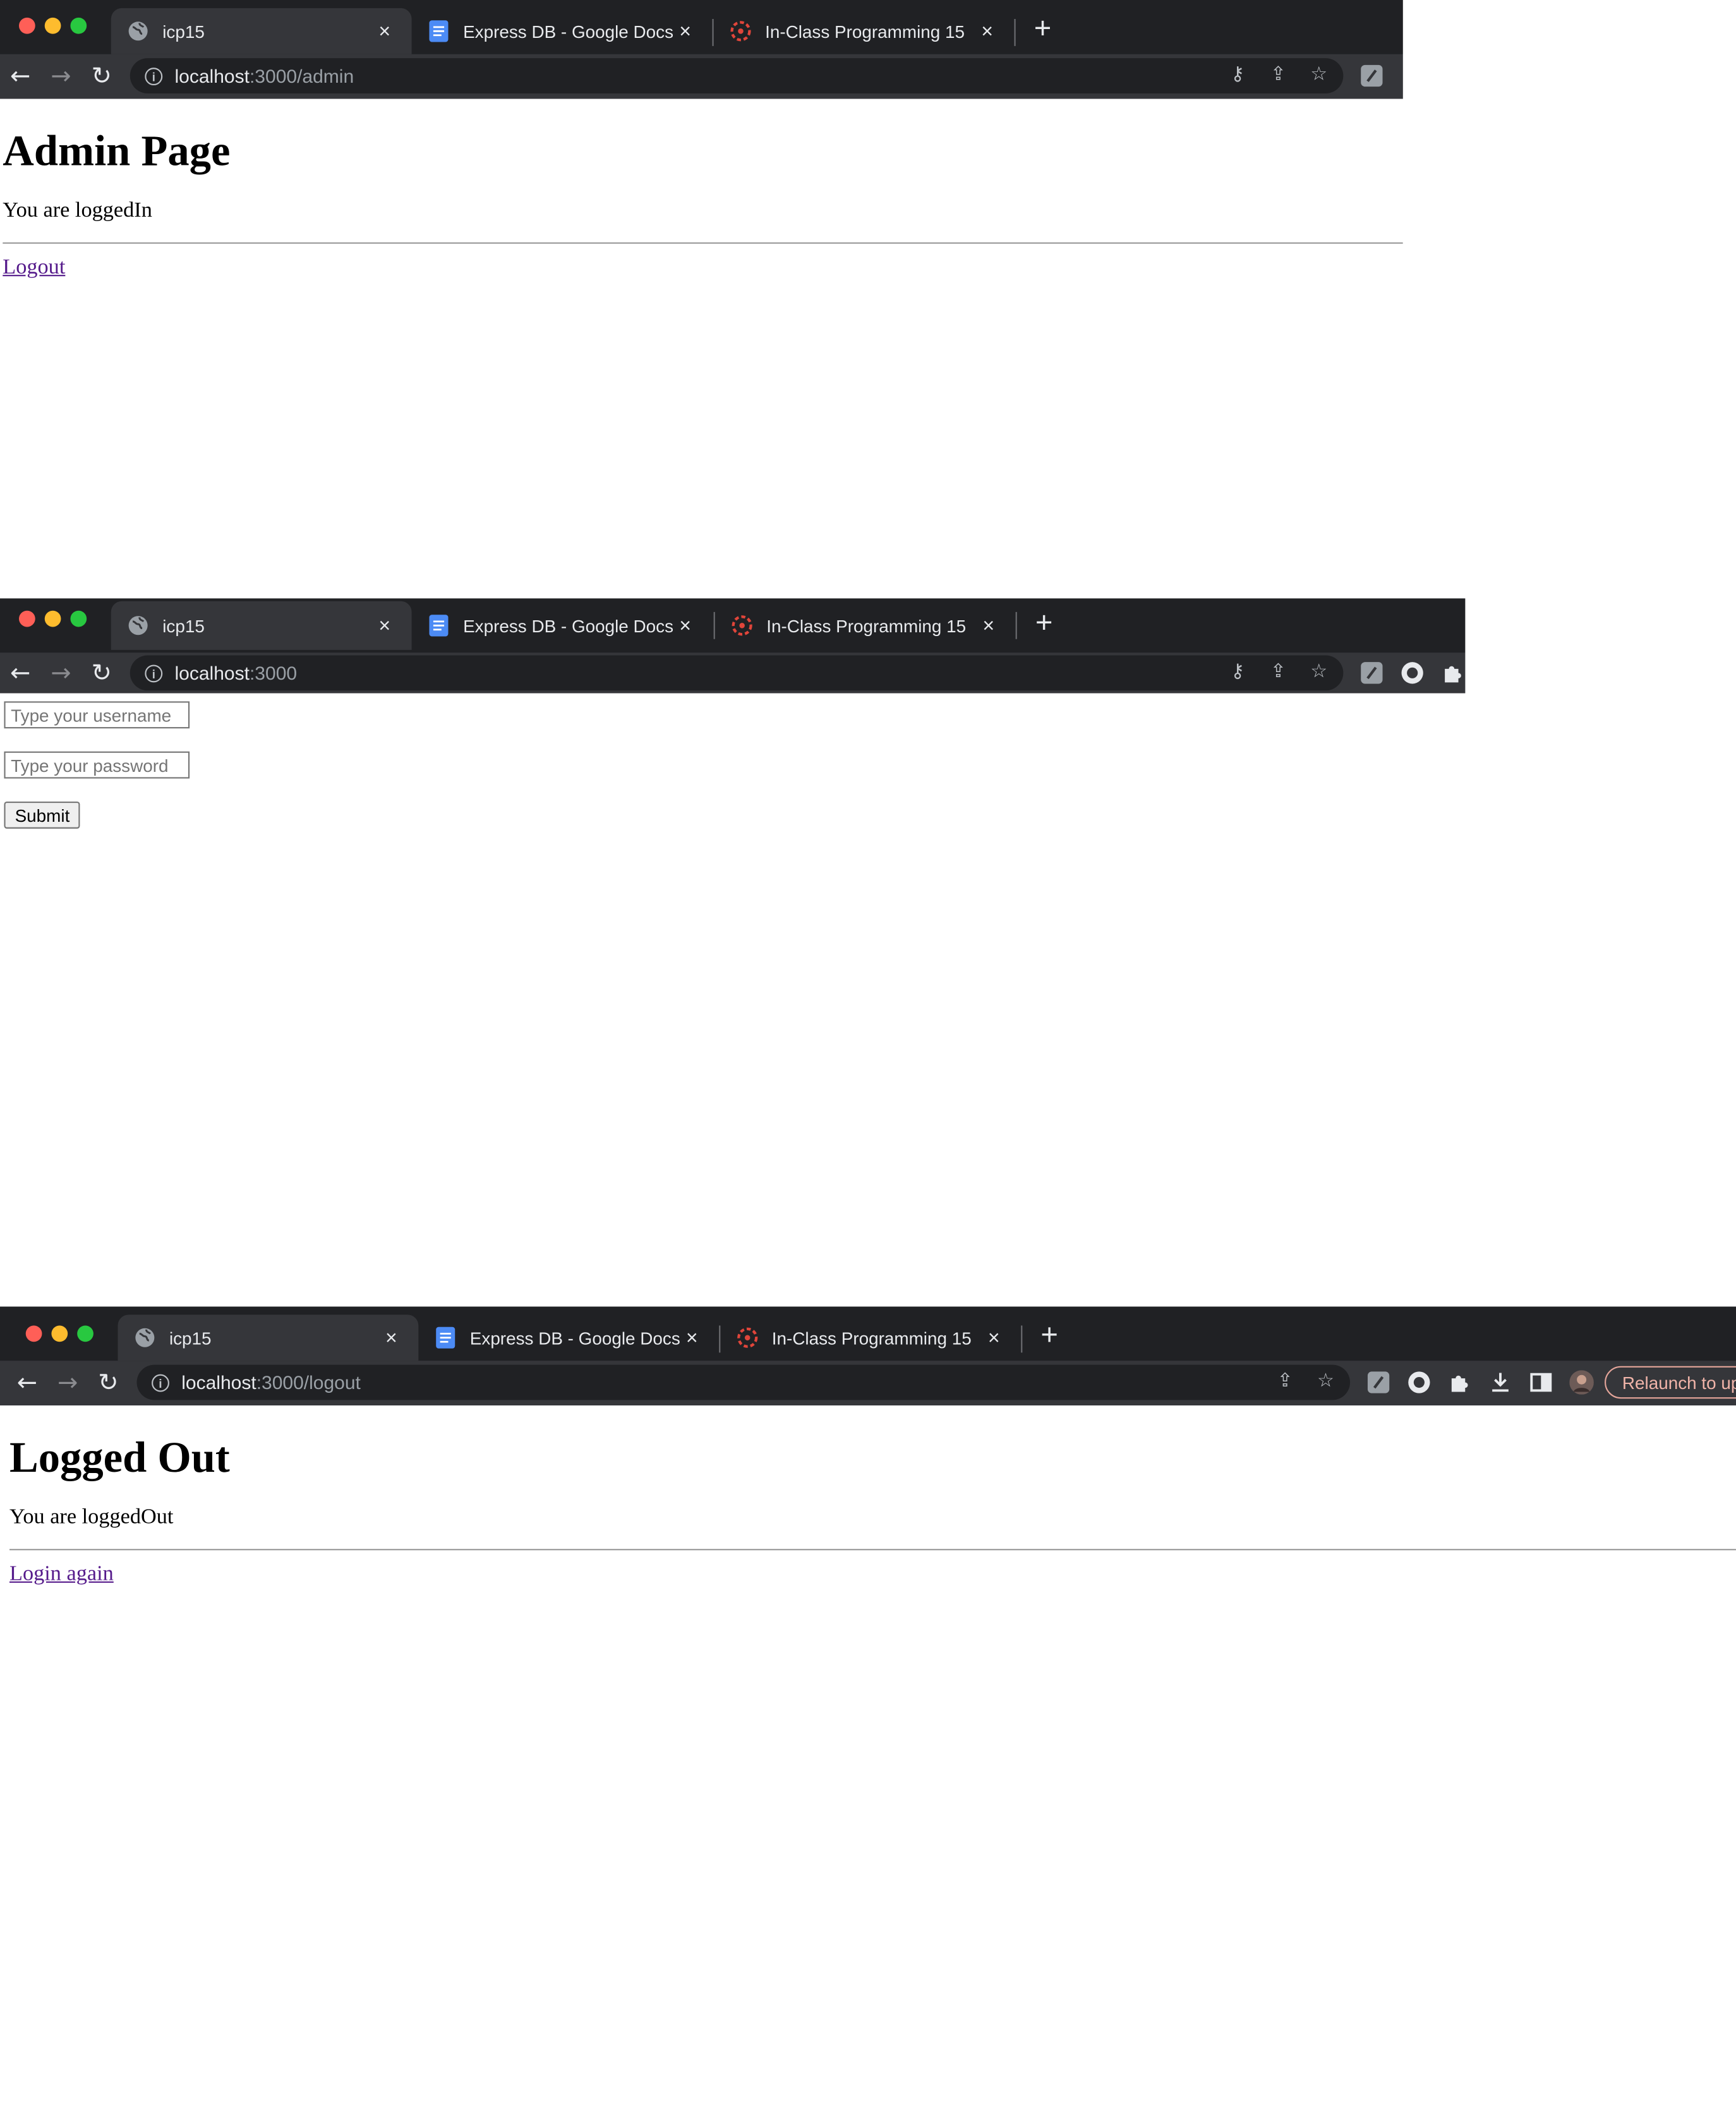  What do you see at coordinates (1541, 1382) in the screenshot?
I see `sidepanel-icon` at bounding box center [1541, 1382].